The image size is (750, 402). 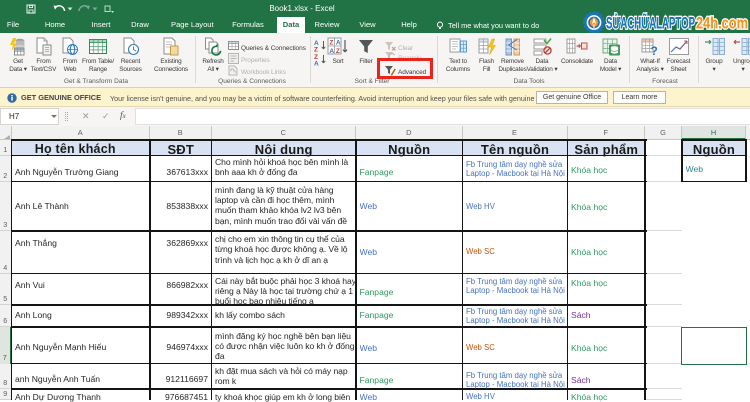 What do you see at coordinates (722, 23) in the screenshot?
I see `svg-text: 24h.com` at bounding box center [722, 23].